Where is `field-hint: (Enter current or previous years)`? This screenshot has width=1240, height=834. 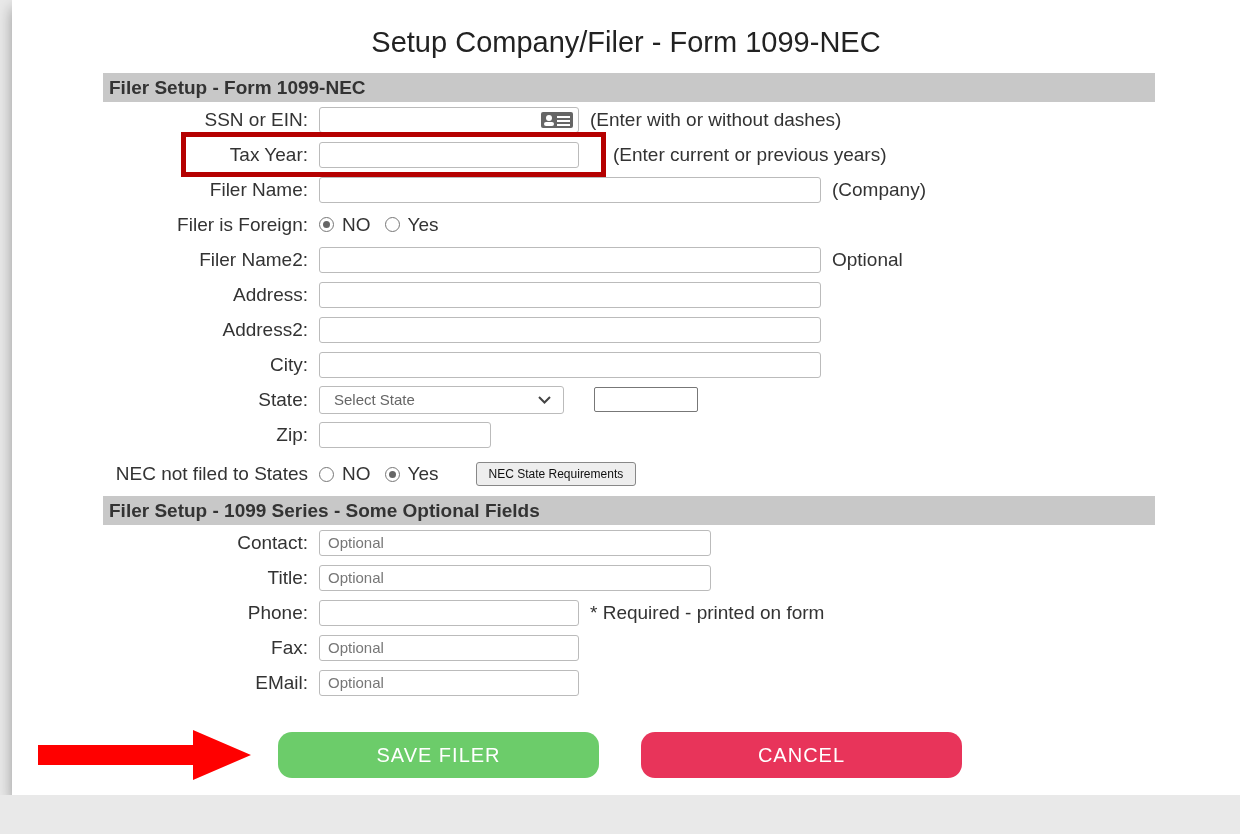
field-hint: (Enter current or previous years) is located at coordinates (750, 154).